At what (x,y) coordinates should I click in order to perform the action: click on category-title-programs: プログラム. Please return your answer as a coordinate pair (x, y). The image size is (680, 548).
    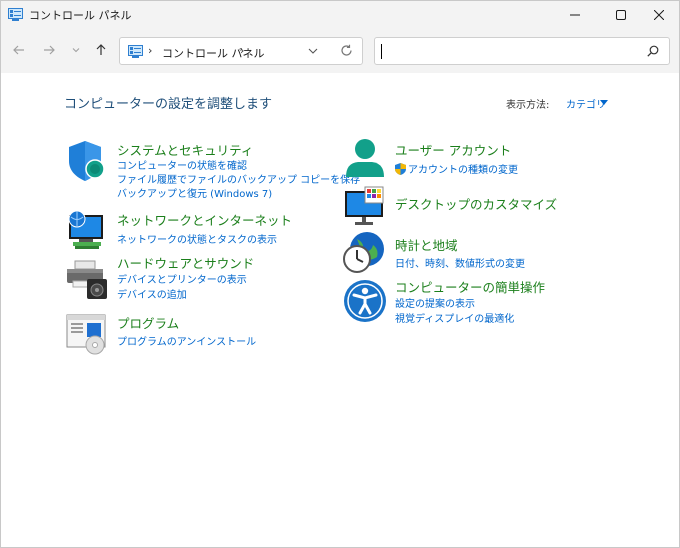
    Looking at the image, I should click on (148, 322).